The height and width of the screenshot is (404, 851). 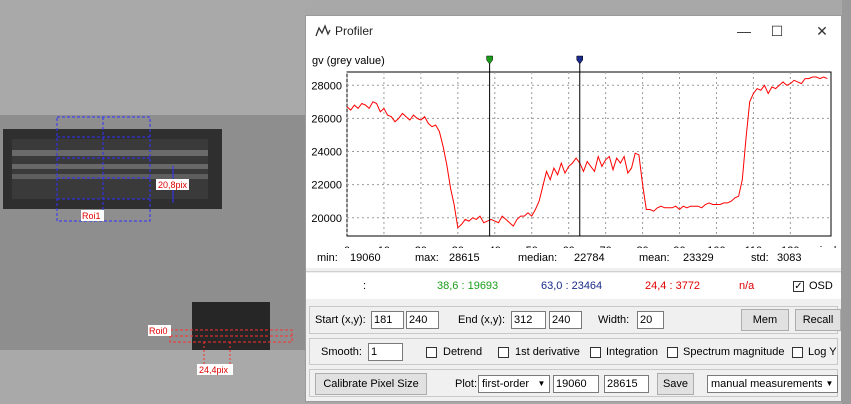 What do you see at coordinates (798, 286) in the screenshot?
I see `osd-checkbox: ✓` at bounding box center [798, 286].